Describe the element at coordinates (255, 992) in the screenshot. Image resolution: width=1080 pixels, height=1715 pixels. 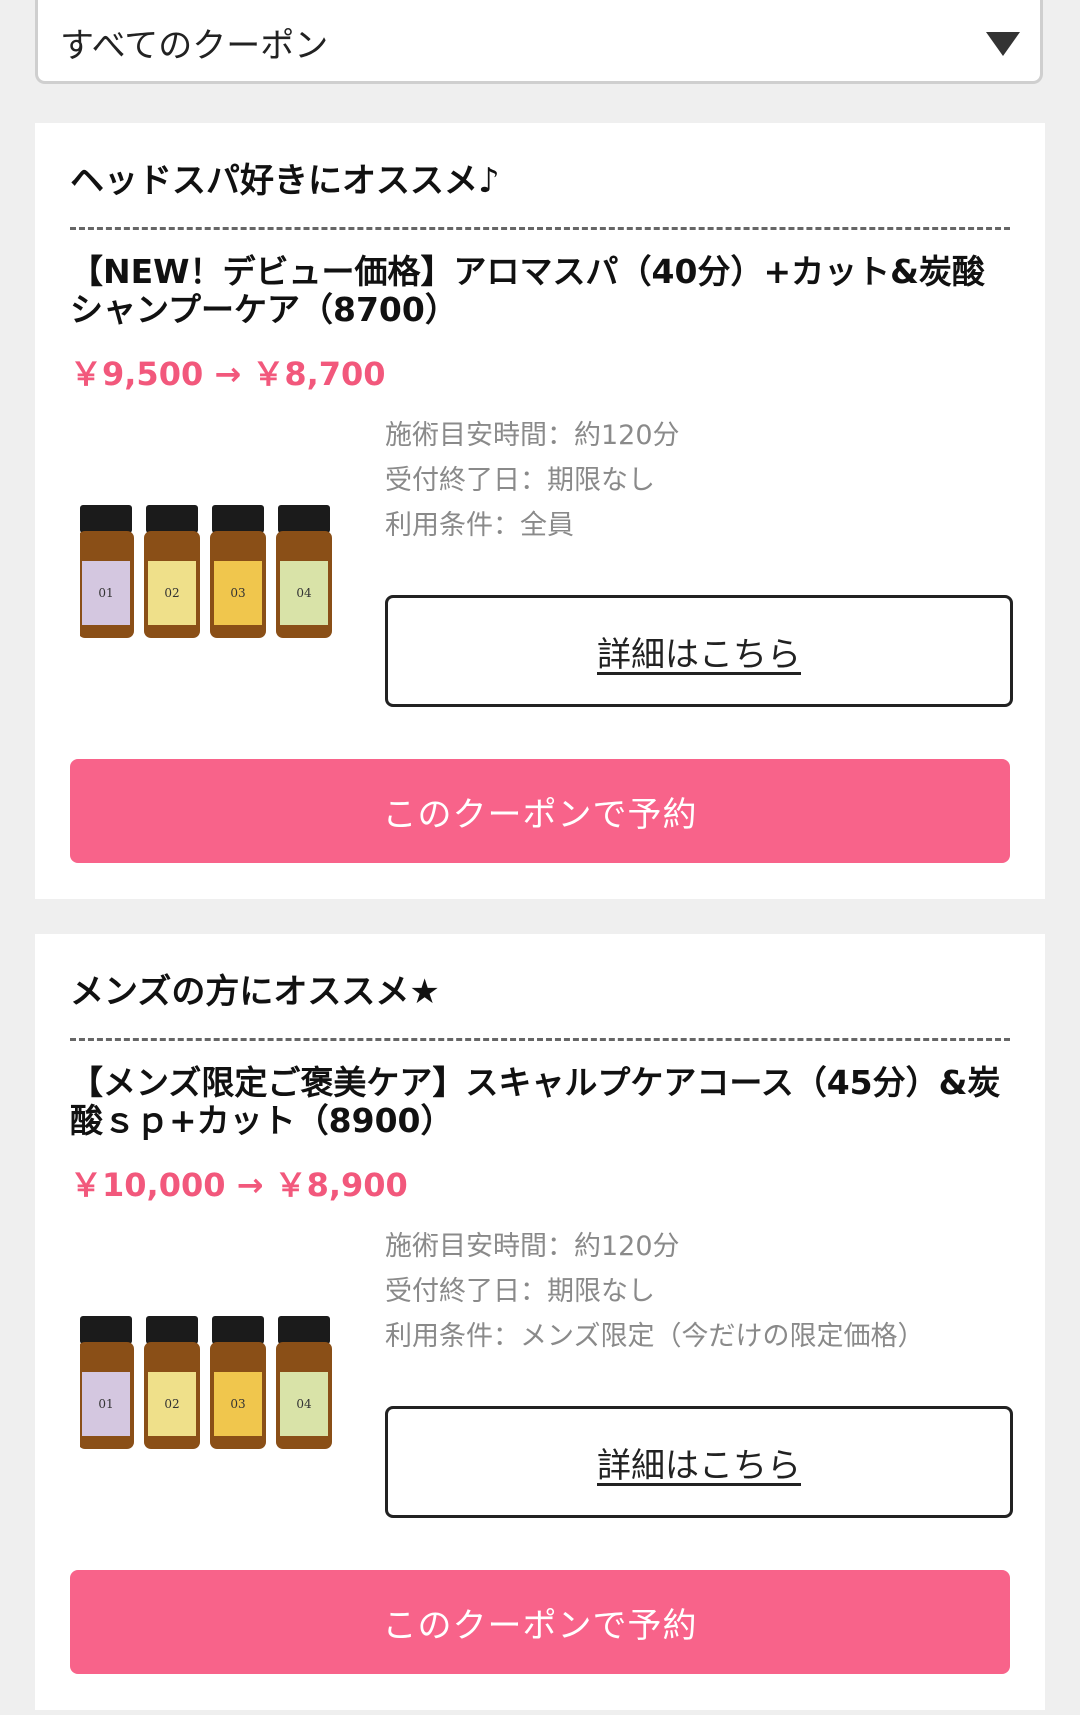
I see `coupon-category: メンズの方にオススメ★` at that location.